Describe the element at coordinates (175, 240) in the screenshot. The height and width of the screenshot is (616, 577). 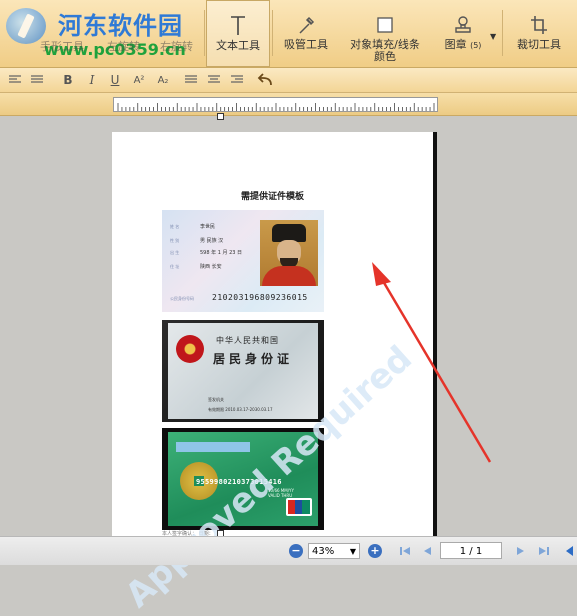
I see `id-gender-label: 性 别` at that location.